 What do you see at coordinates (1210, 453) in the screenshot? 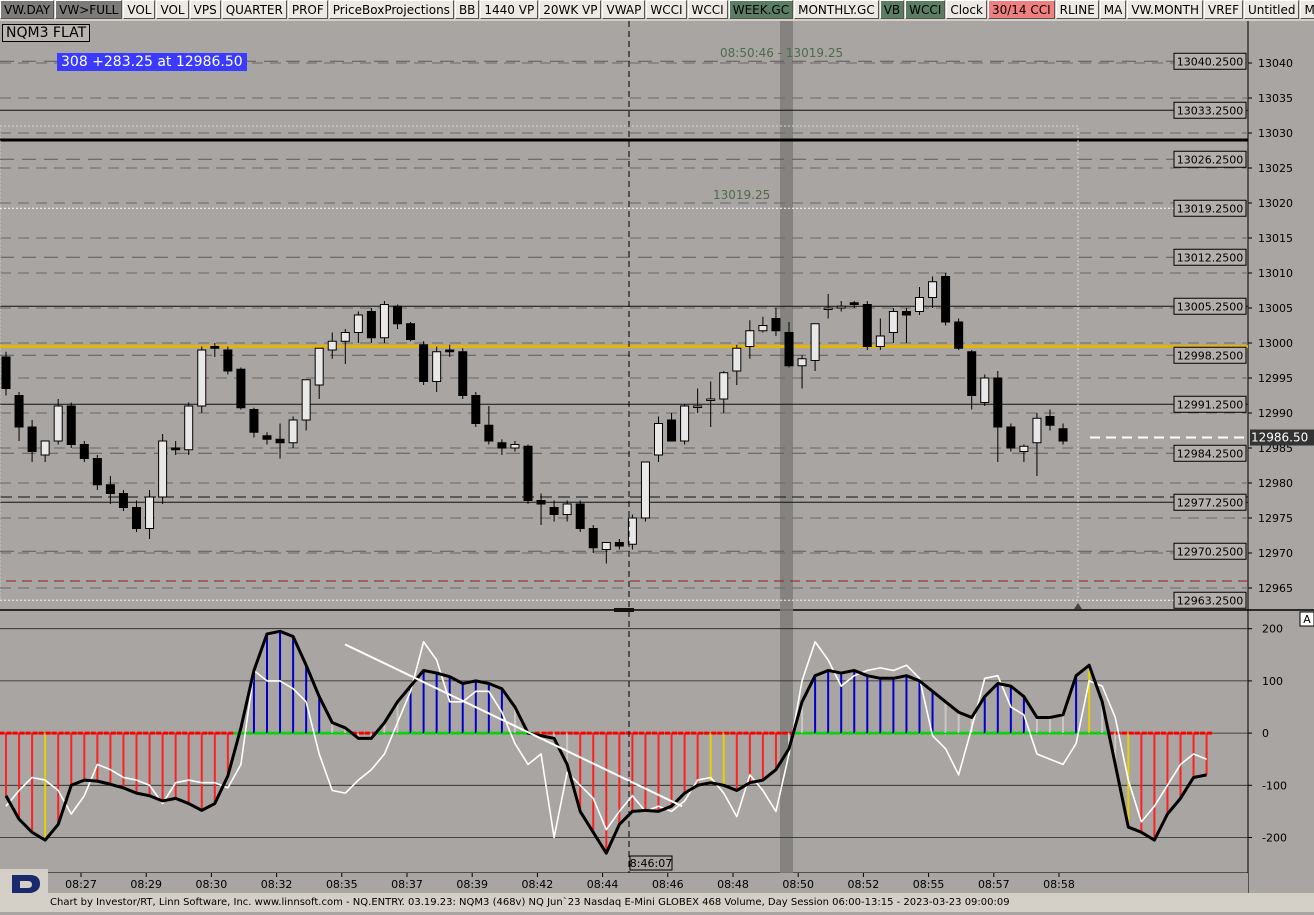
I see `price-box-label: 12984.2500` at bounding box center [1210, 453].